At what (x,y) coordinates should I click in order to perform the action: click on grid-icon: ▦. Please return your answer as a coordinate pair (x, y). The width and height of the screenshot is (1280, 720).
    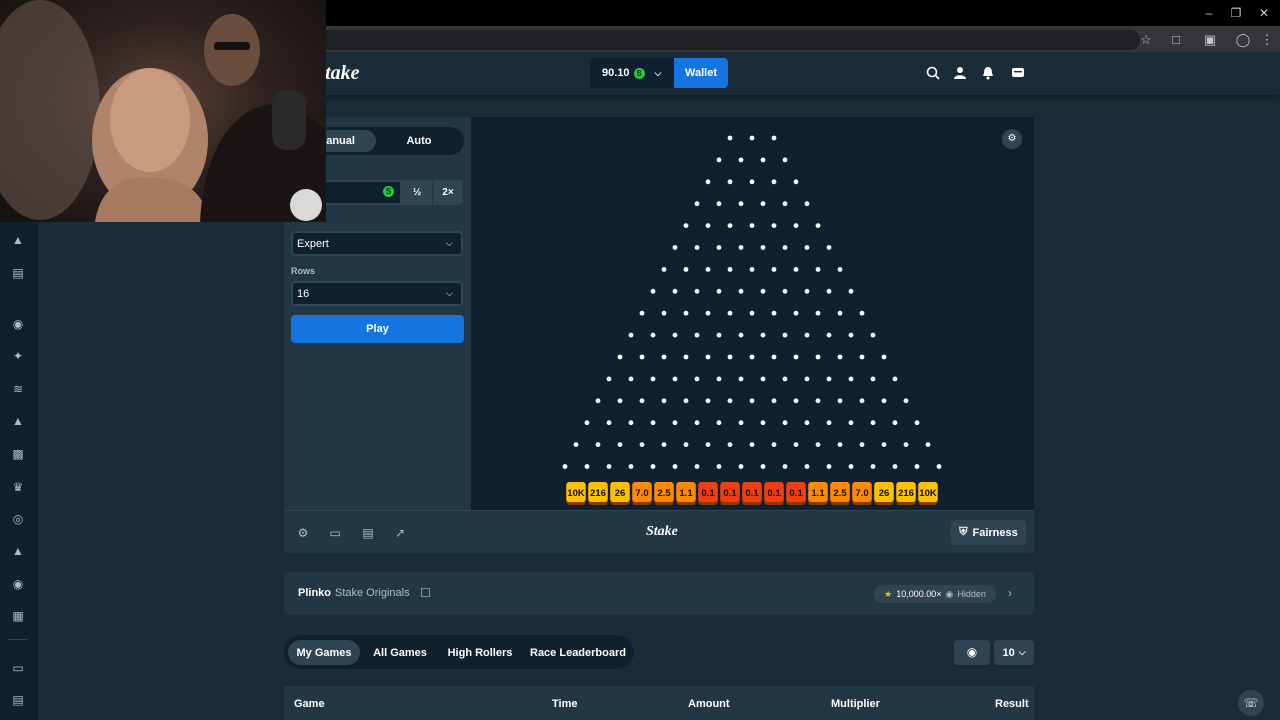
    Looking at the image, I should click on (18, 616).